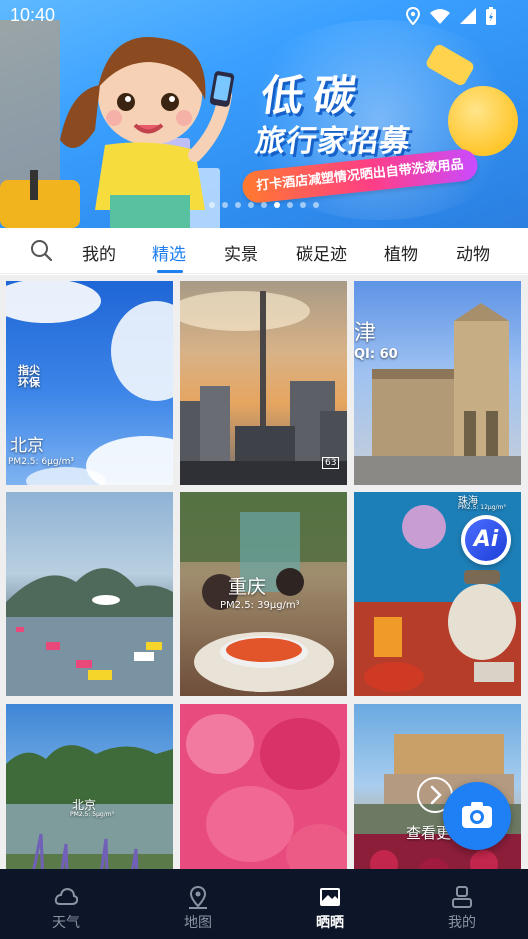 The image size is (528, 939). What do you see at coordinates (263, 388) in the screenshot?
I see `chimney-sunset-image` at bounding box center [263, 388].